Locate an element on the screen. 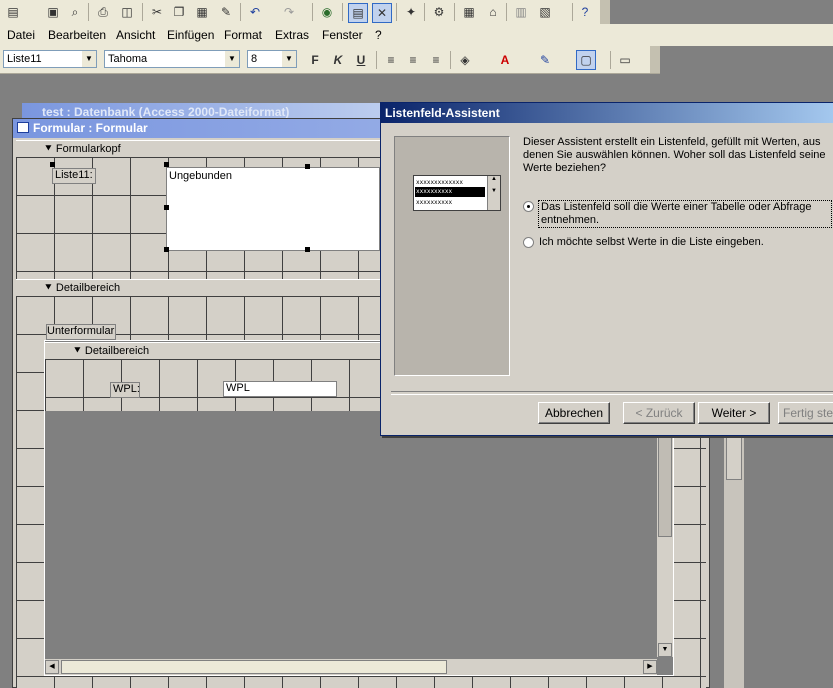  form-header-bar: ⯆ Formularkopf is located at coordinates (198, 149).